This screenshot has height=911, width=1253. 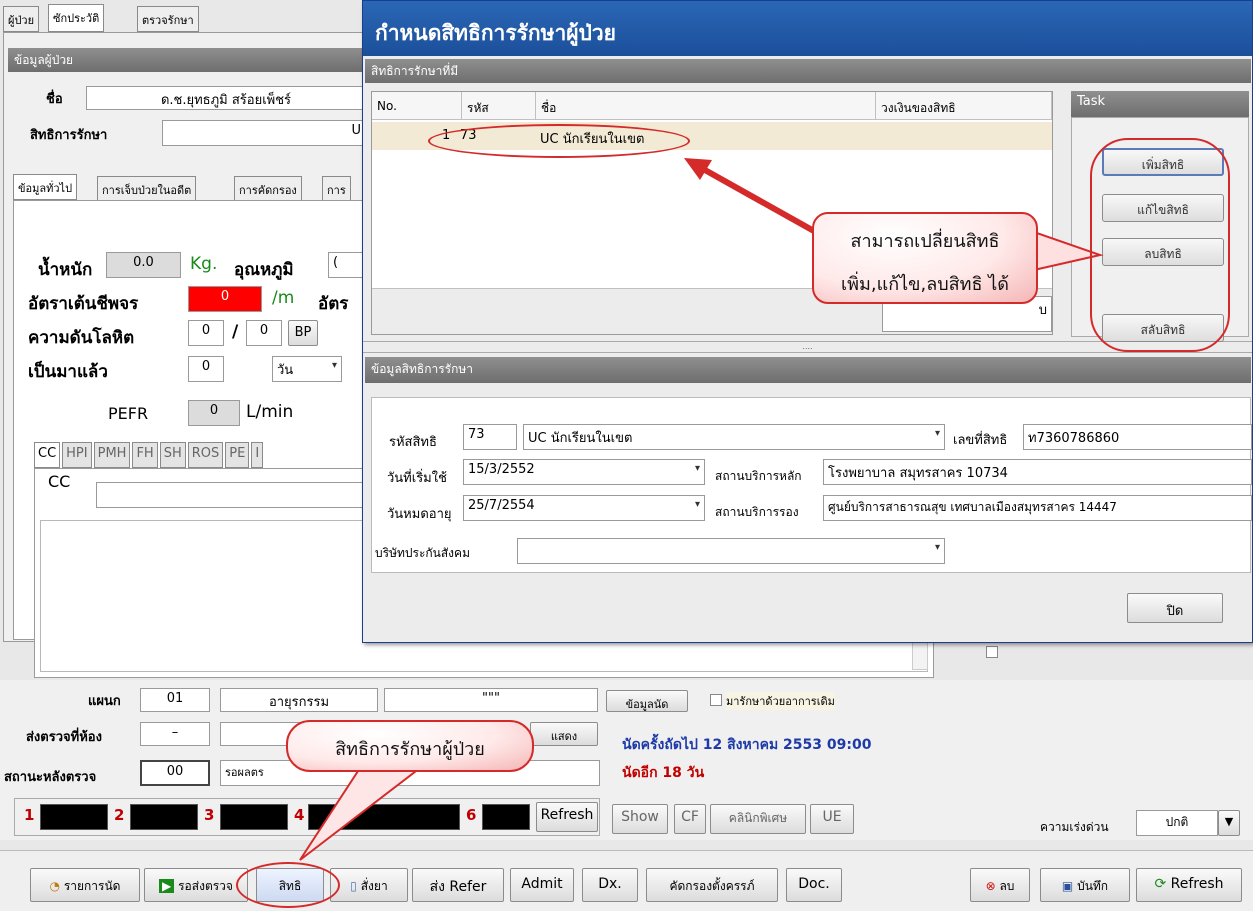 I want to click on row-highlight-ring, so click(x=559, y=141).